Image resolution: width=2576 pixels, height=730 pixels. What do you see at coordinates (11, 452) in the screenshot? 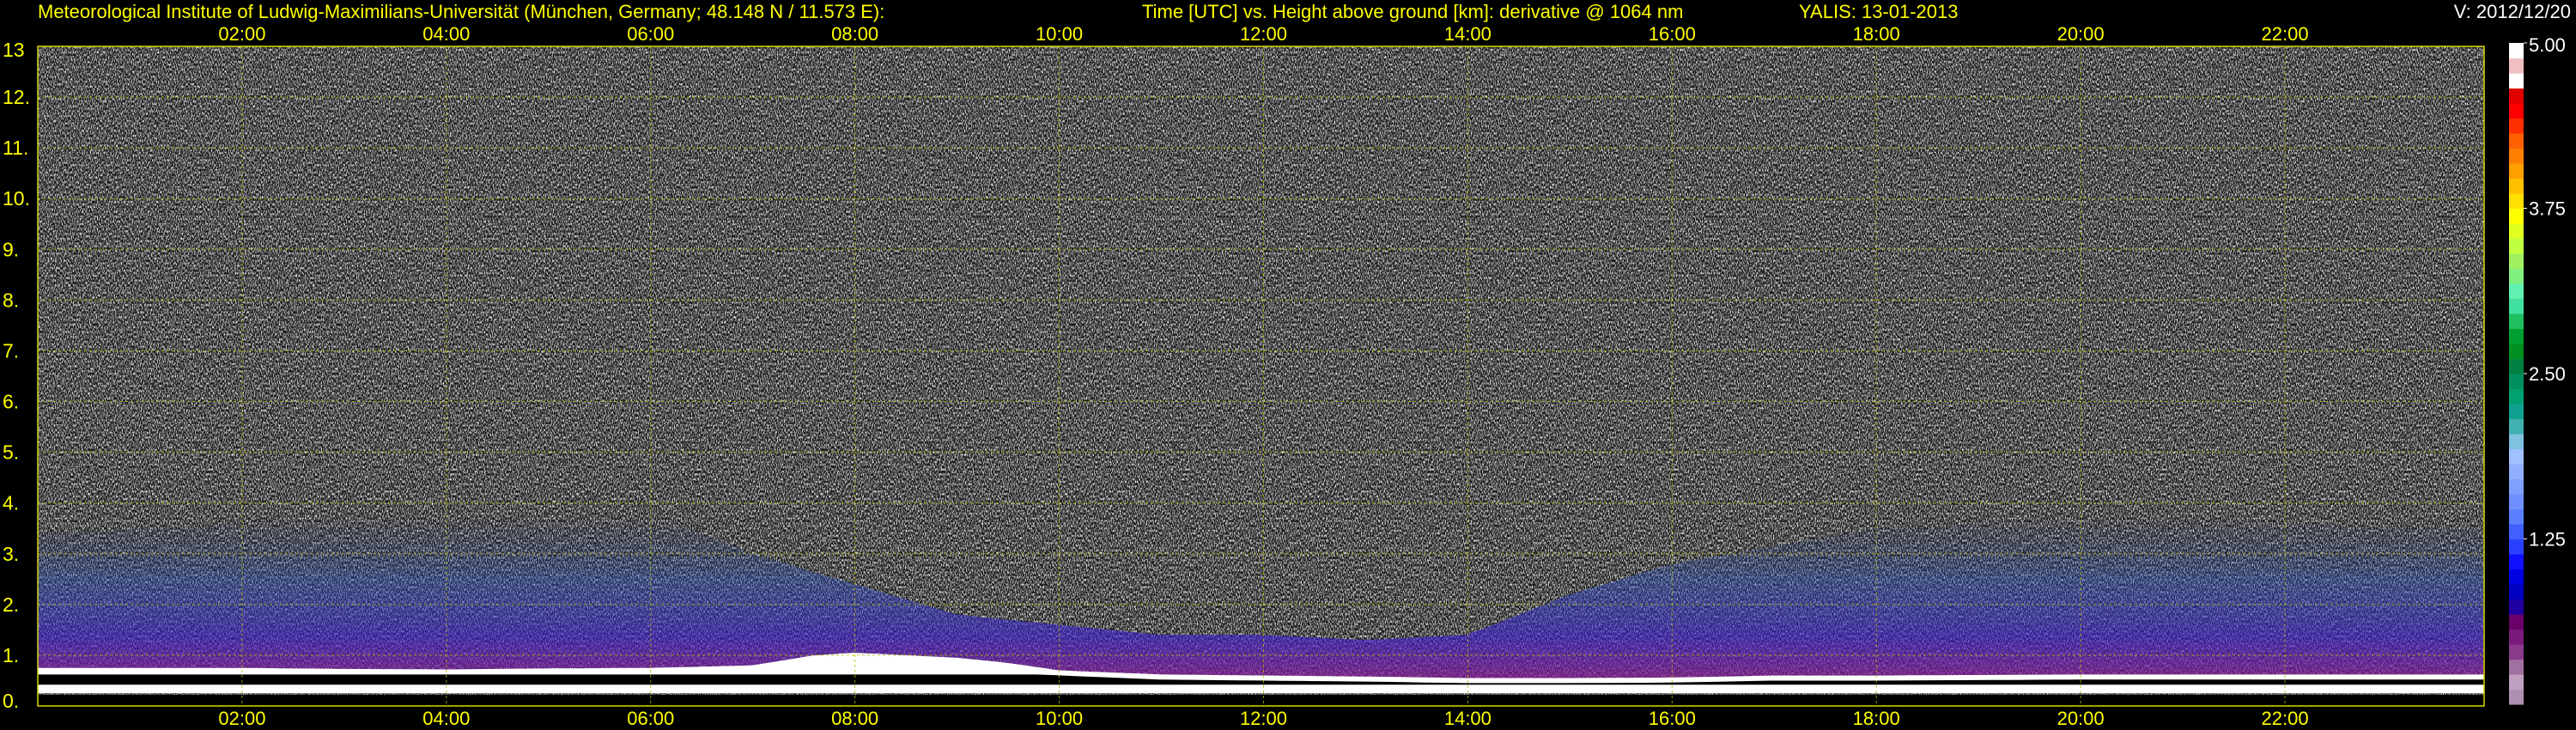
I see `y-tick-label: 5.` at bounding box center [11, 452].